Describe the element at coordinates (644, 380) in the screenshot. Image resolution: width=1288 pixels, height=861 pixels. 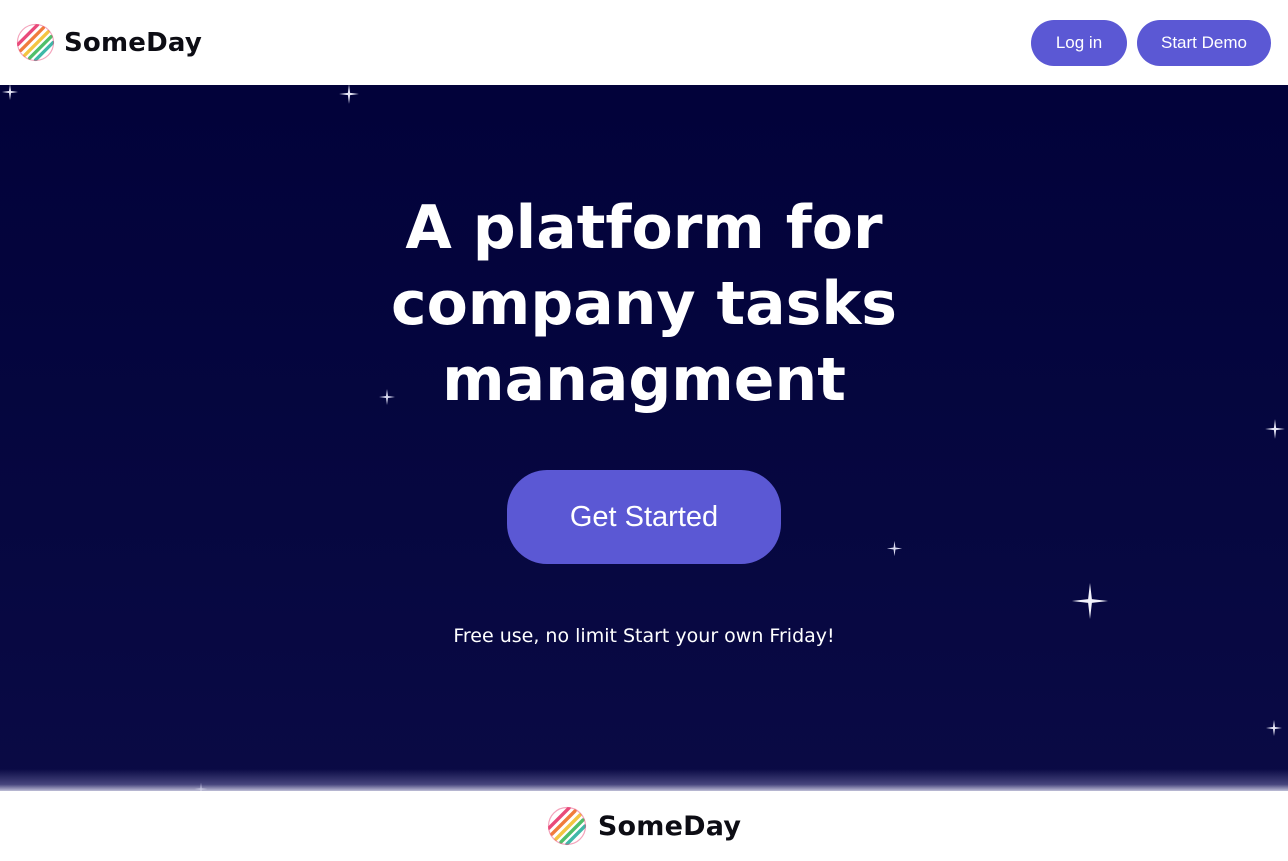
I see `headline-line: managment` at that location.